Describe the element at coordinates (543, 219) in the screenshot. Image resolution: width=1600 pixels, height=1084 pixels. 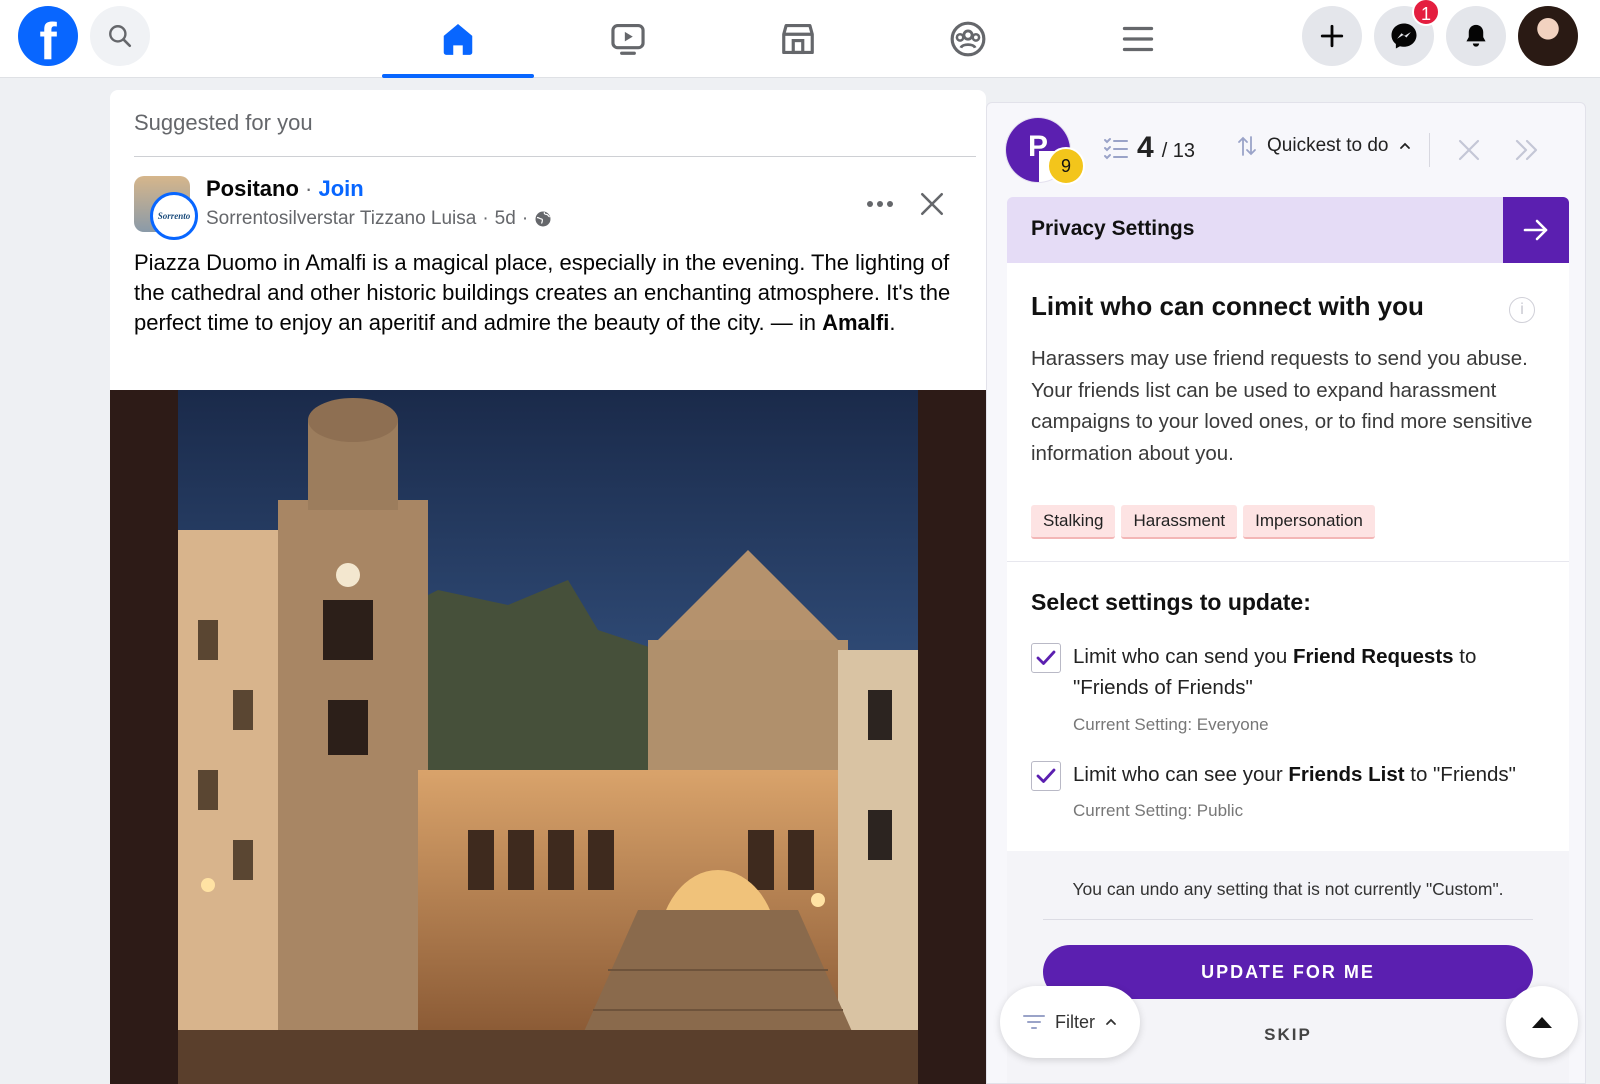
I see `globe-icon` at that location.